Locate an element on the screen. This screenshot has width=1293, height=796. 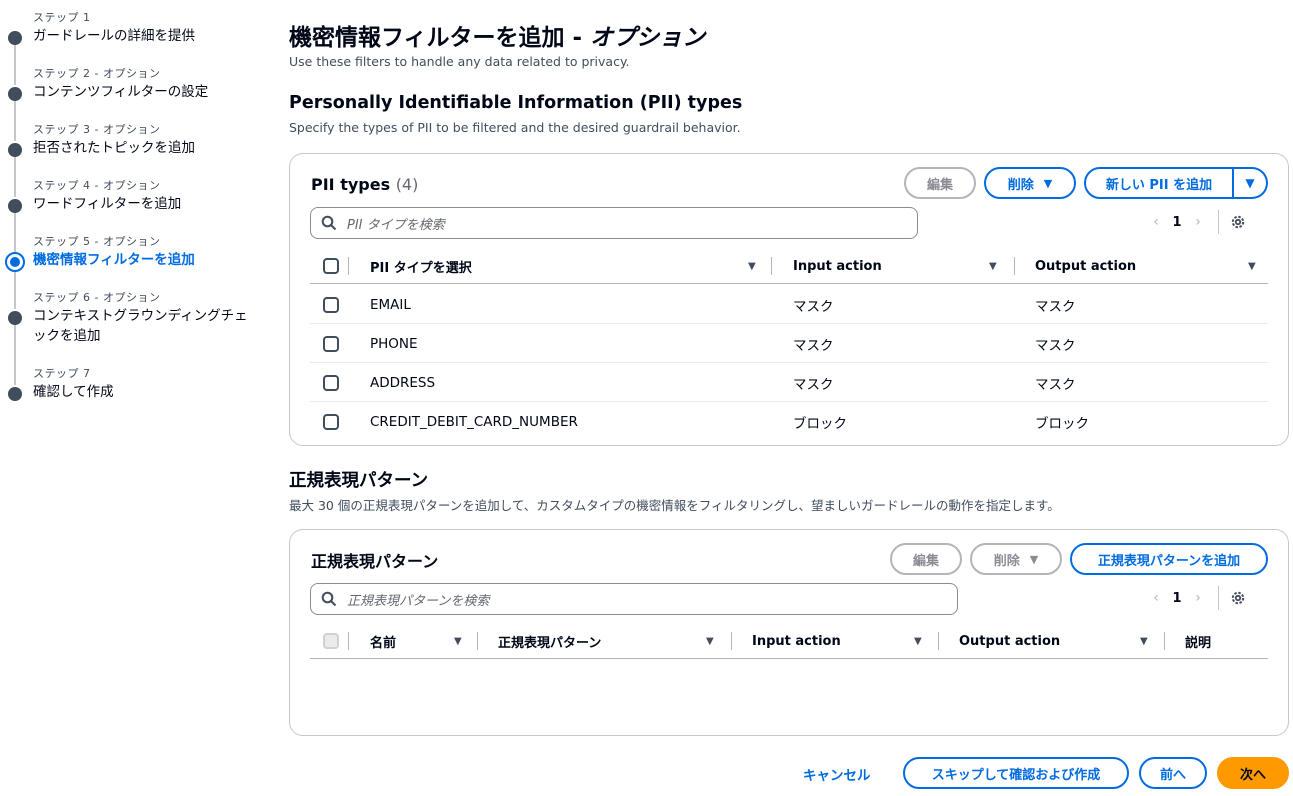
step-title: 拒否されたトピックを追加 is located at coordinates (148, 148).